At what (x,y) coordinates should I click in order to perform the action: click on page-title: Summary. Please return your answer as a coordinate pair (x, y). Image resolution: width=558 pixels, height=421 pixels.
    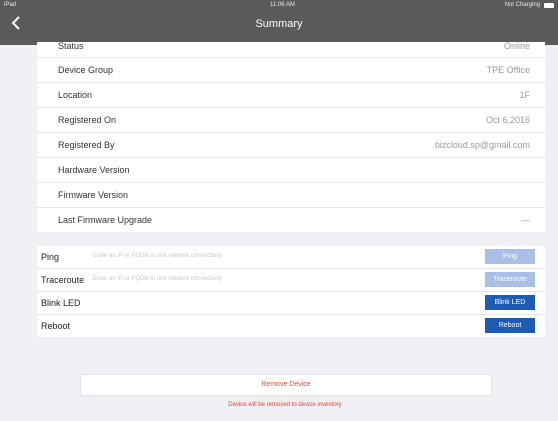
    Looking at the image, I should click on (279, 24).